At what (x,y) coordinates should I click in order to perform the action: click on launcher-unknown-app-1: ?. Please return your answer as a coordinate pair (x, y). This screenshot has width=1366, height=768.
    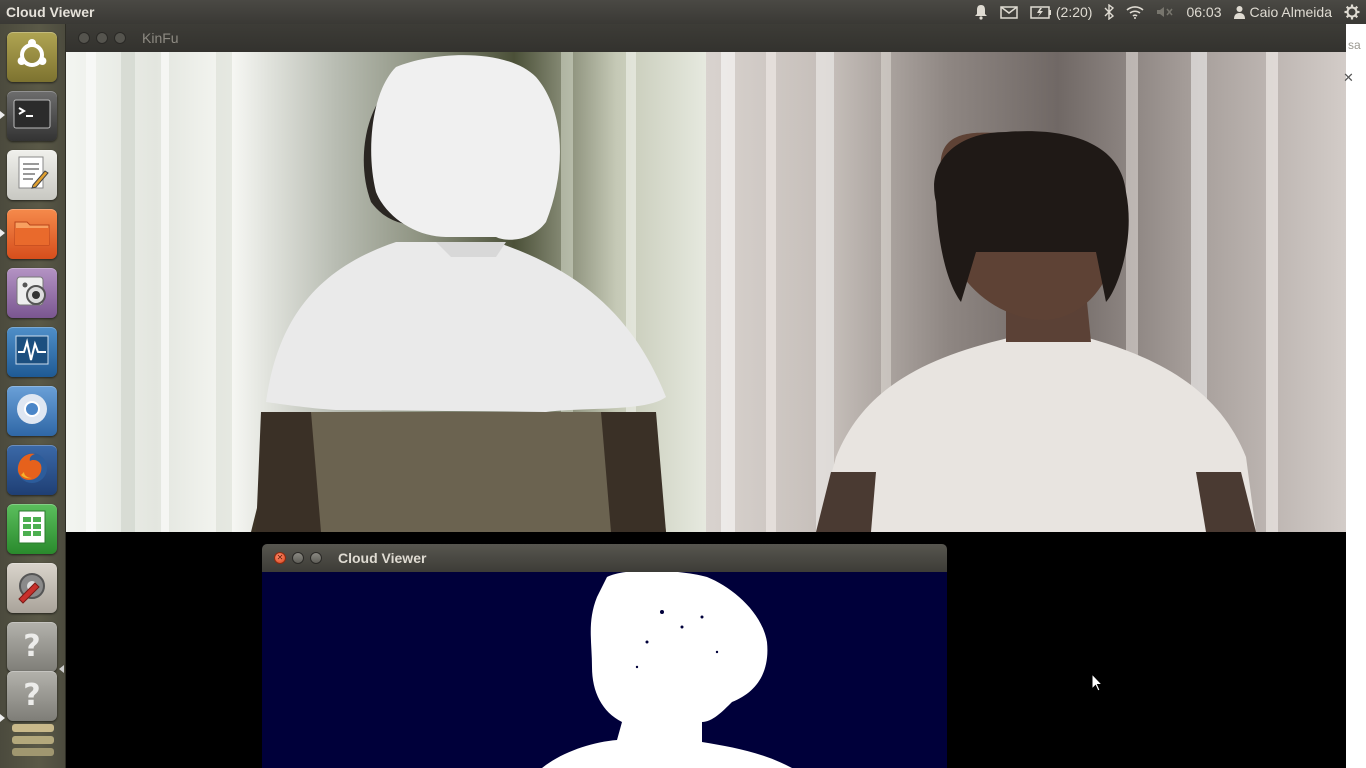
    Looking at the image, I should click on (32, 647).